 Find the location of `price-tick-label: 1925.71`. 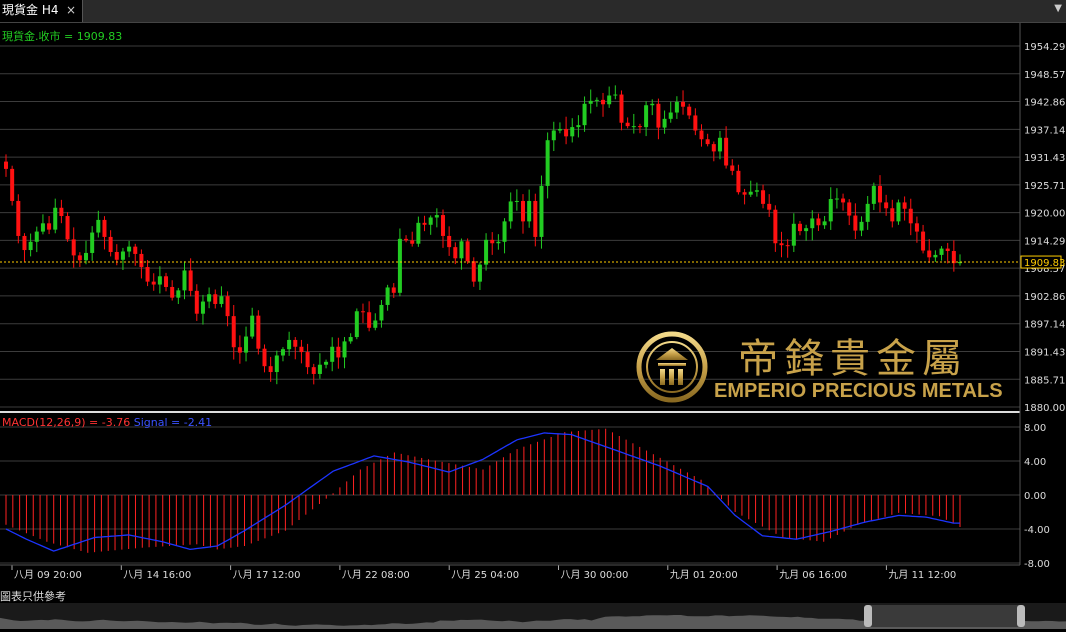

price-tick-label: 1925.71 is located at coordinates (1044, 186).